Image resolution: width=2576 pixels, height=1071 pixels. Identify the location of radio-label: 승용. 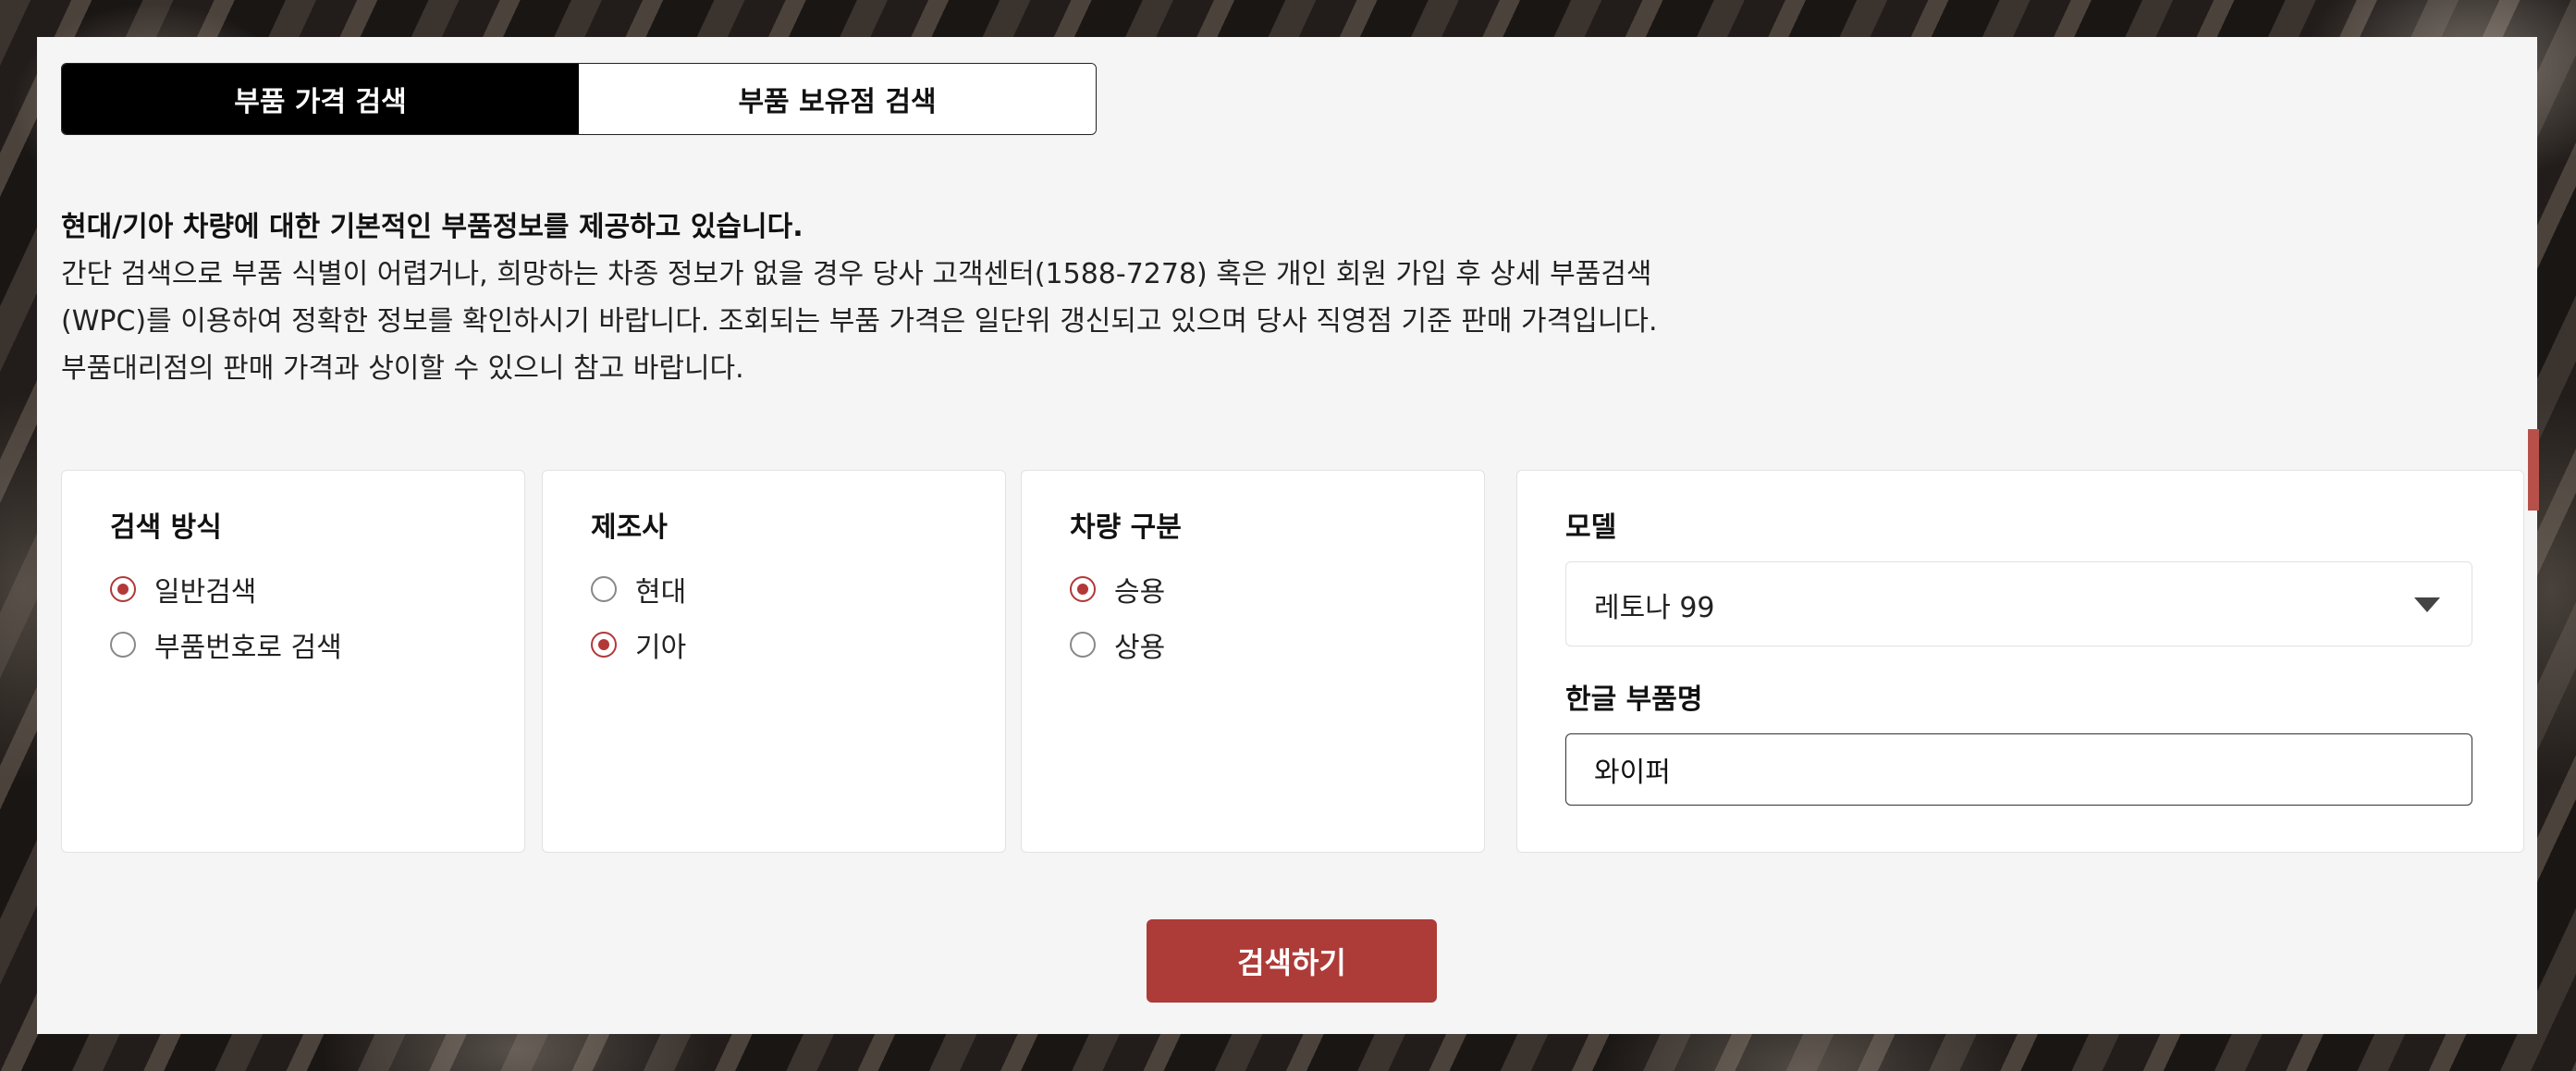
(1140, 592).